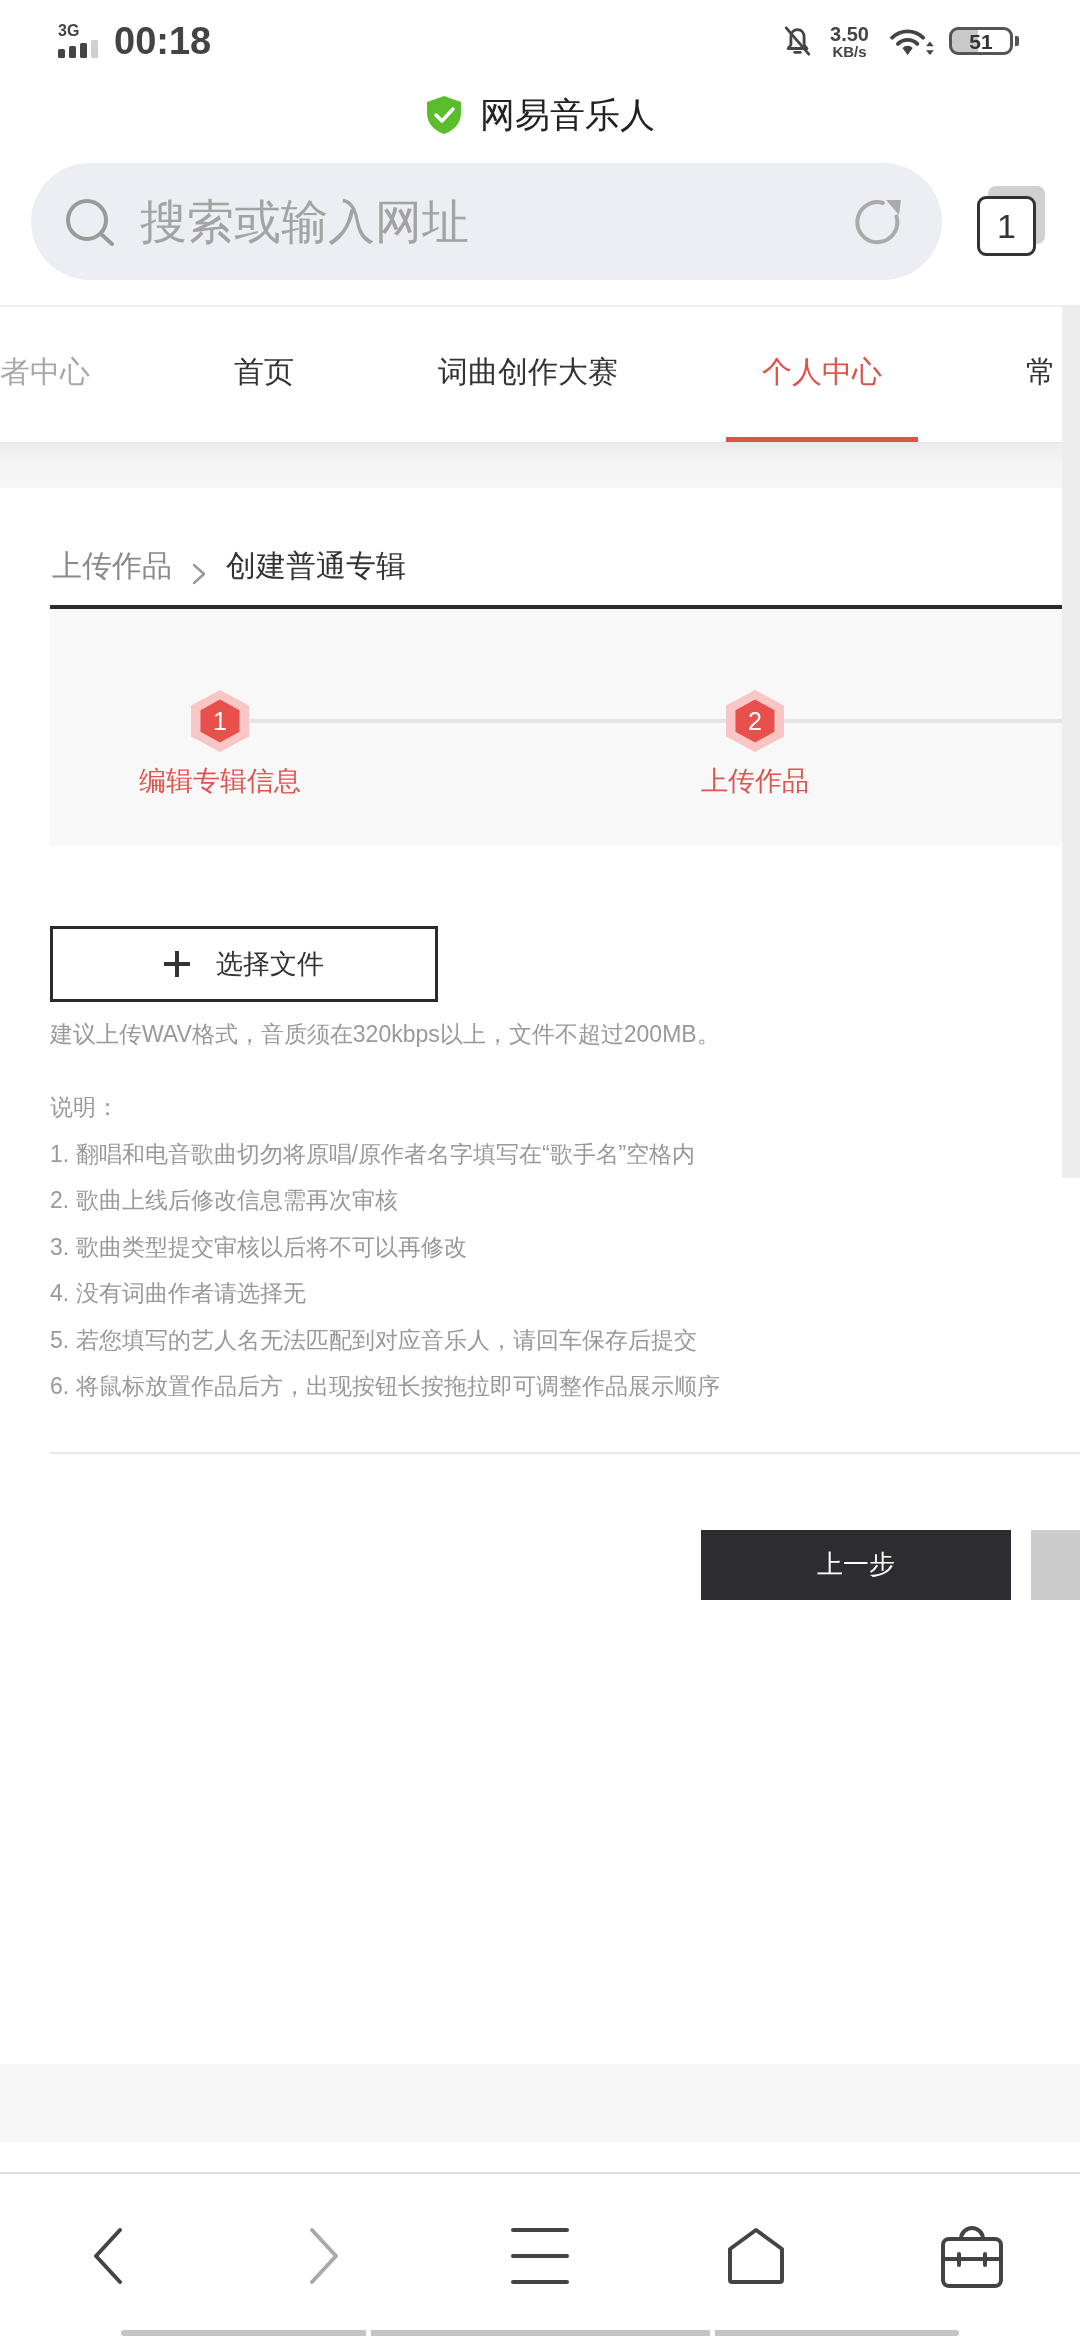 The image size is (1080, 2340). What do you see at coordinates (108, 2256) in the screenshot?
I see `back-icon` at bounding box center [108, 2256].